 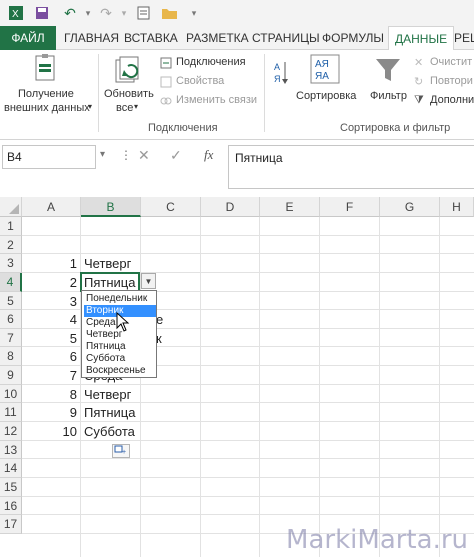 I want to click on row-header: 2, so click(x=11, y=245).